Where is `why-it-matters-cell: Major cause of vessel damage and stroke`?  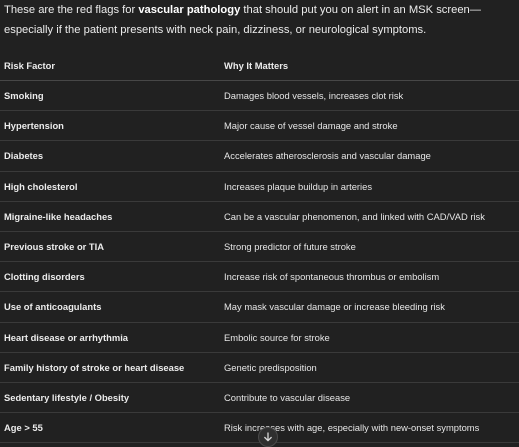
why-it-matters-cell: Major cause of vessel damage and stroke is located at coordinates (311, 126).